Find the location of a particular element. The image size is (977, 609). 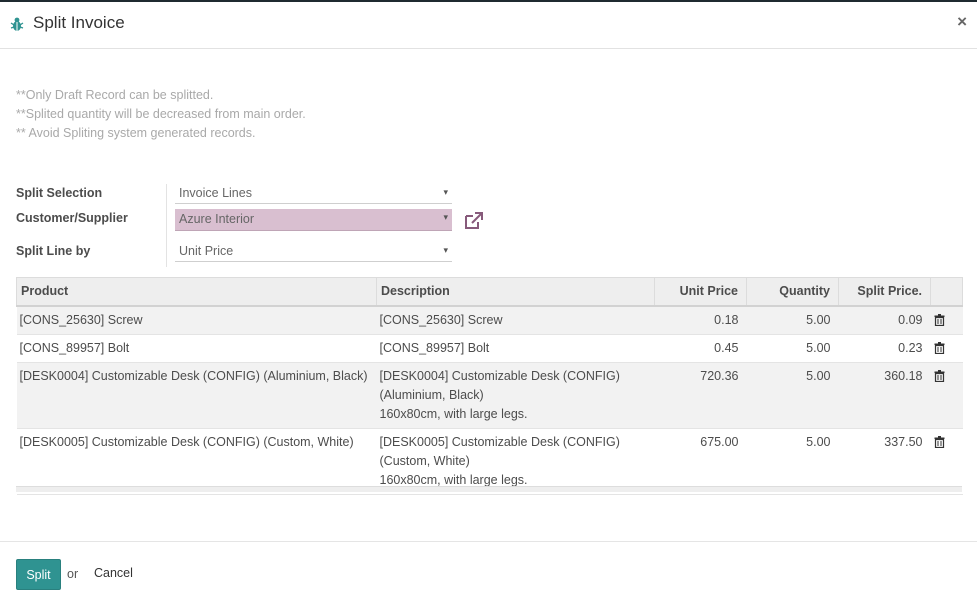

split-line-by-value: Unit Price is located at coordinates (206, 251).